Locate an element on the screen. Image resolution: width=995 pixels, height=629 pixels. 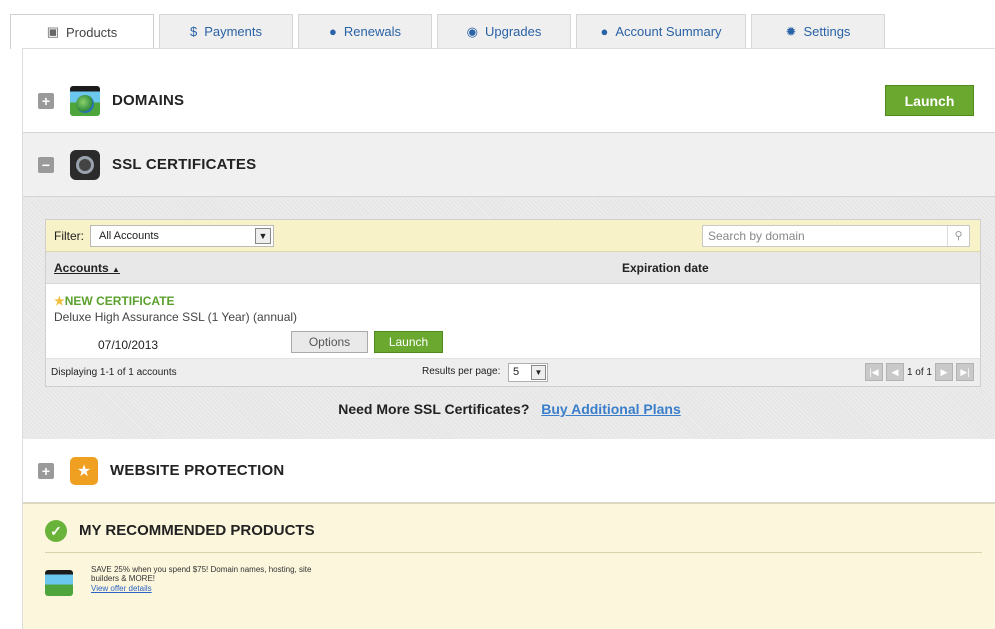
new-certificate-link: ★NEW CERTIFICATE is located at coordinates (114, 301).